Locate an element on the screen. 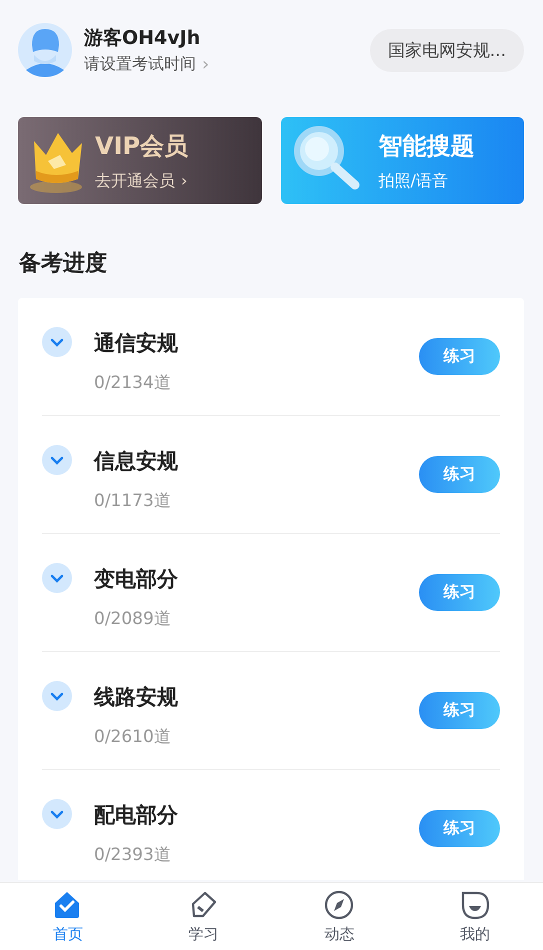  vip-card: VIP会员 去开通会员 › is located at coordinates (140, 160).